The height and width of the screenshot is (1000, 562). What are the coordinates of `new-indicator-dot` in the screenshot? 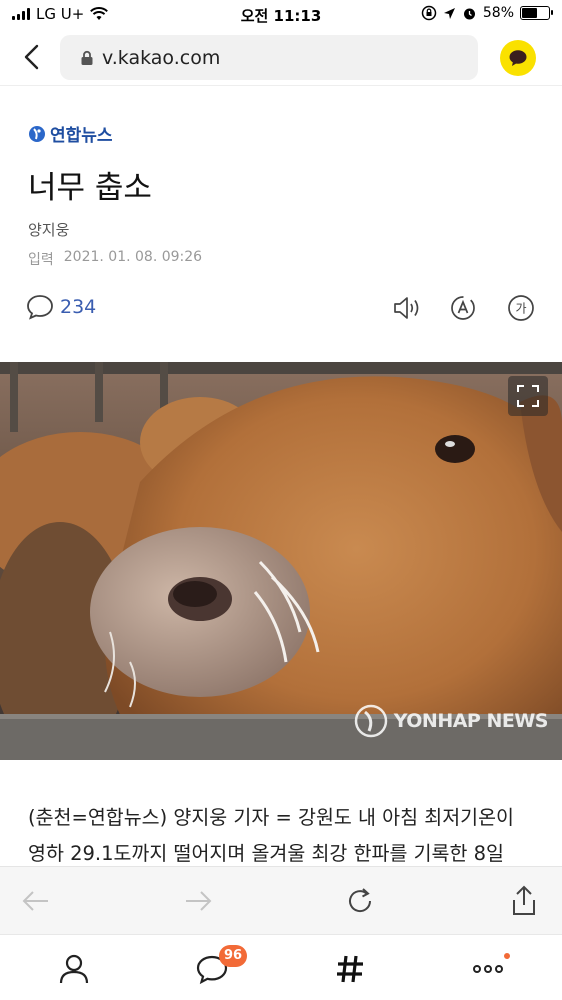 It's located at (507, 956).